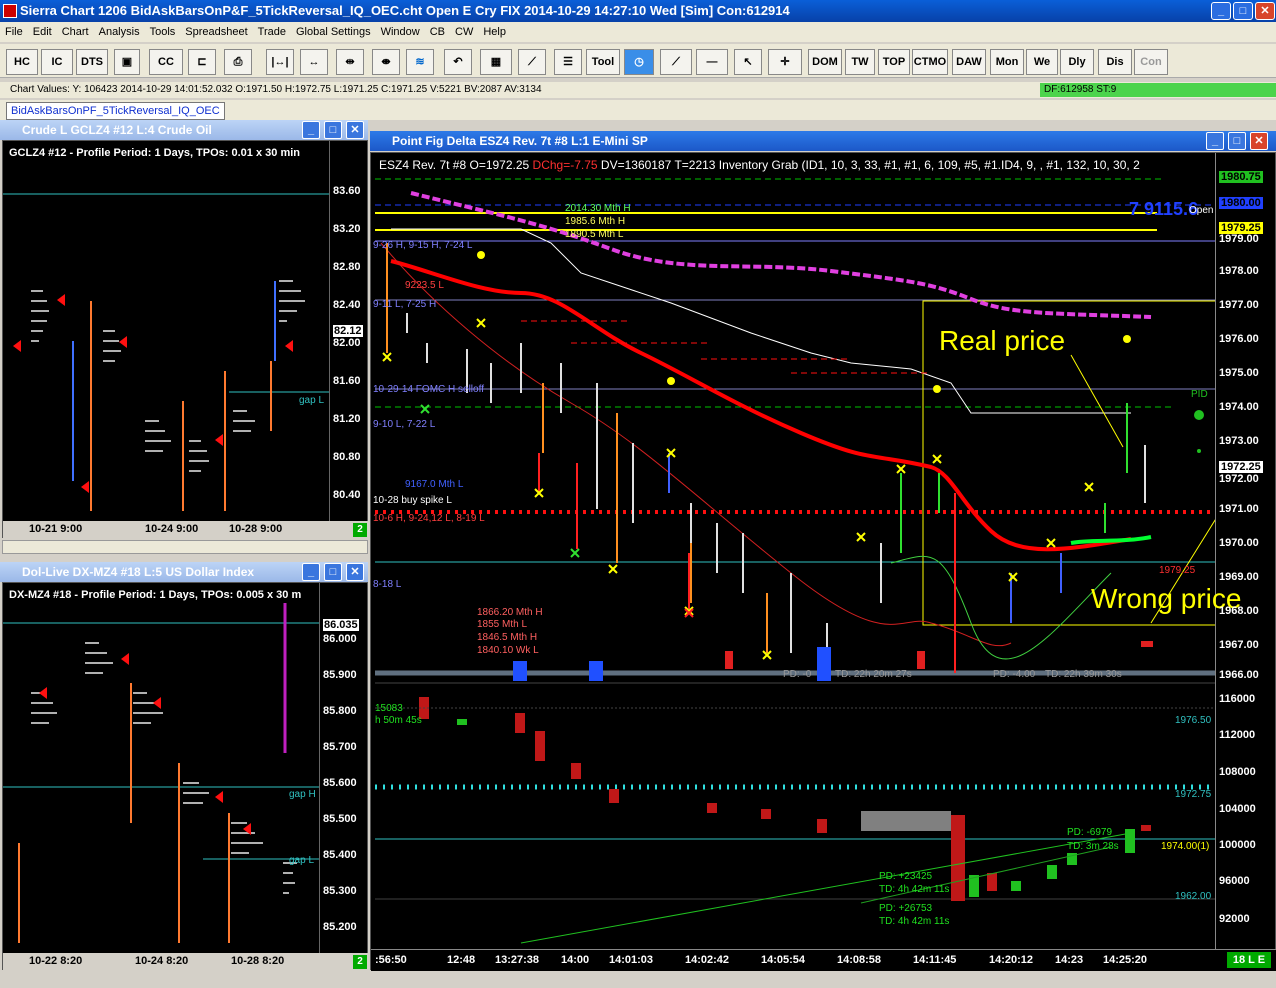 This screenshot has width=1276, height=988. Describe the element at coordinates (340, 927) in the screenshot. I see `dollar-price-85200: 85.200` at that location.